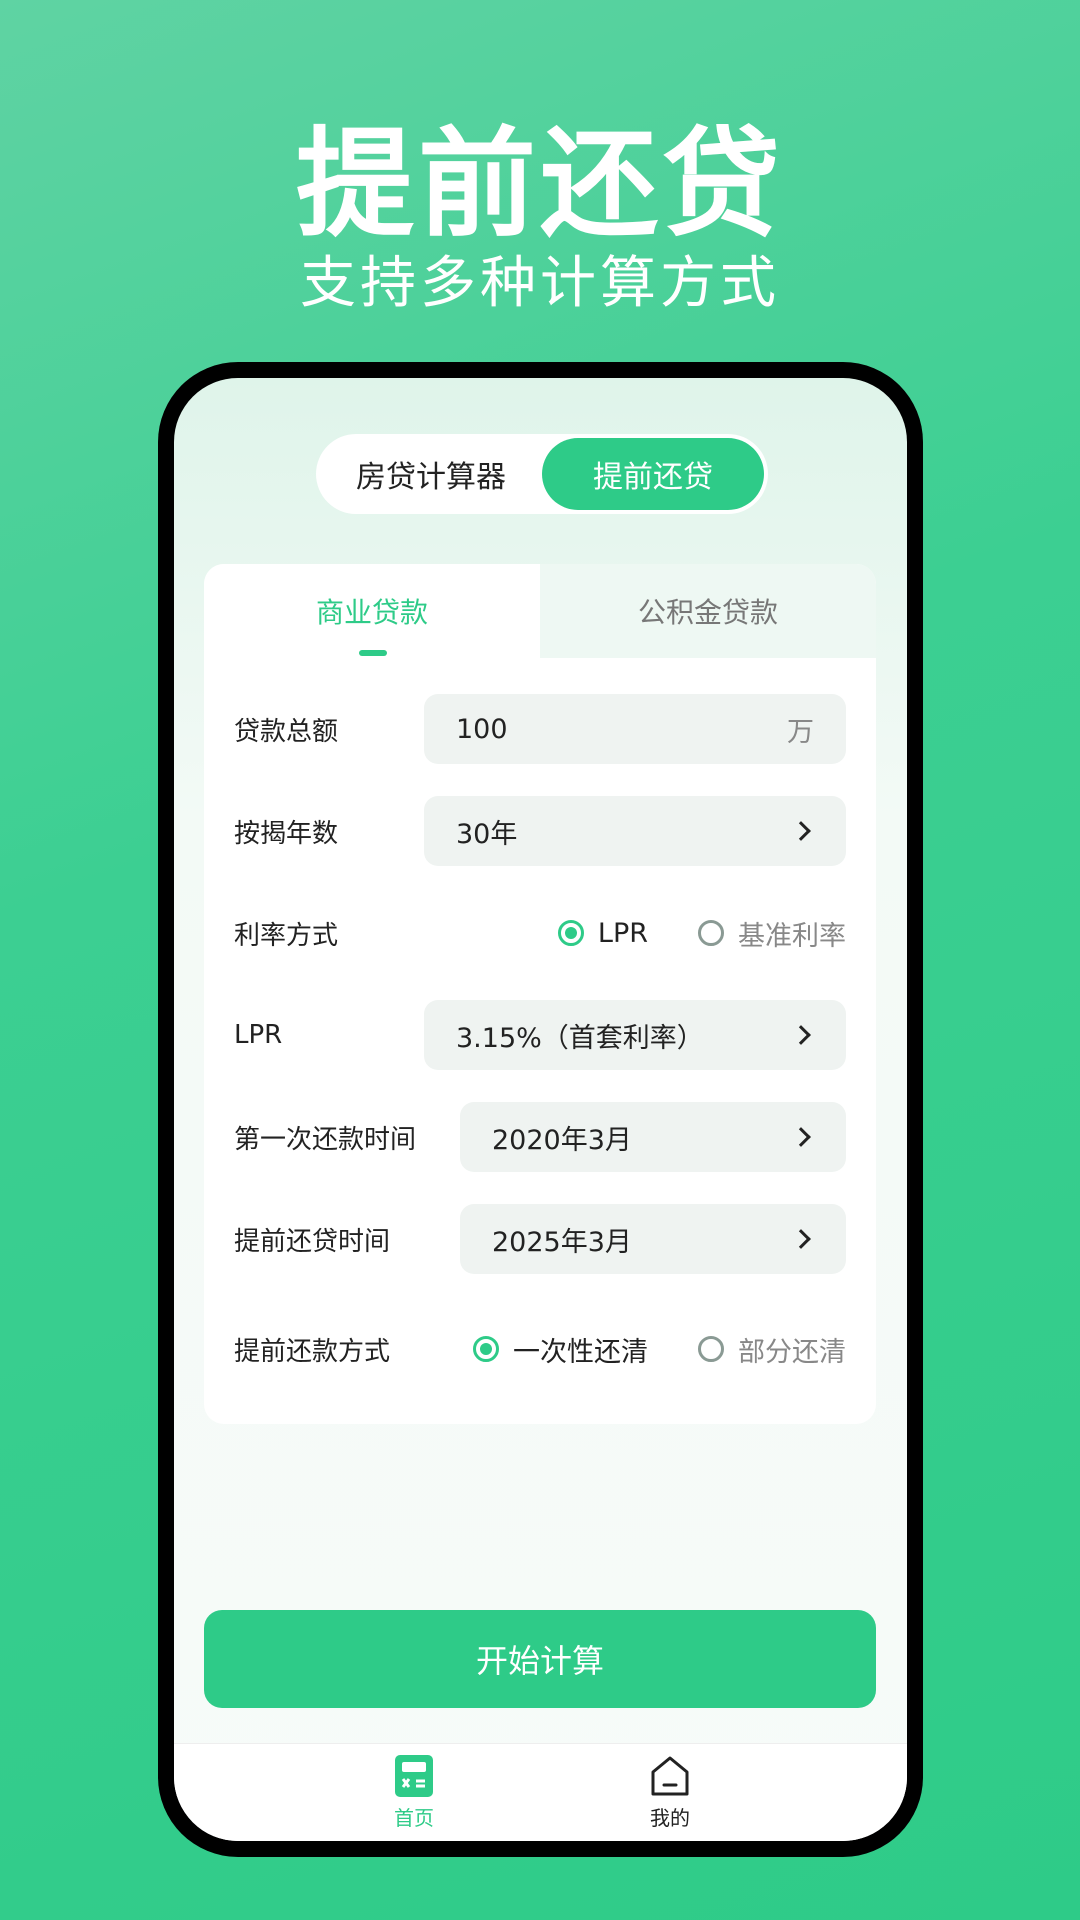 Image resolution: width=1080 pixels, height=1920 pixels. I want to click on lpr-select: 3.15%（首套利率）, so click(635, 1035).